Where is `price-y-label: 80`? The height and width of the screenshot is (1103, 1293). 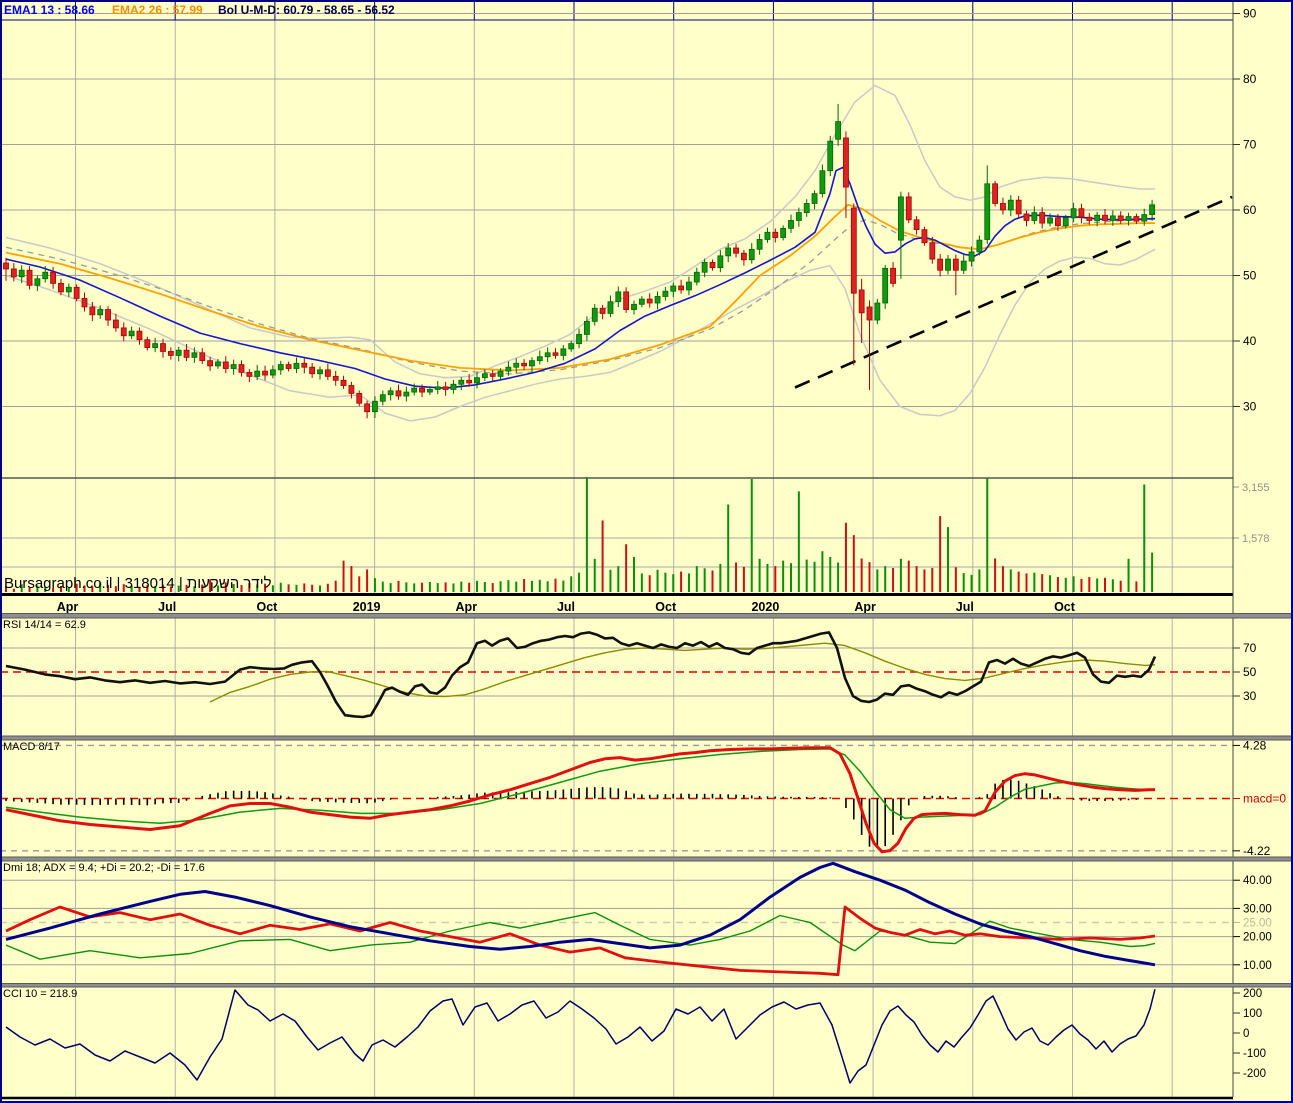
price-y-label: 80 is located at coordinates (1250, 79).